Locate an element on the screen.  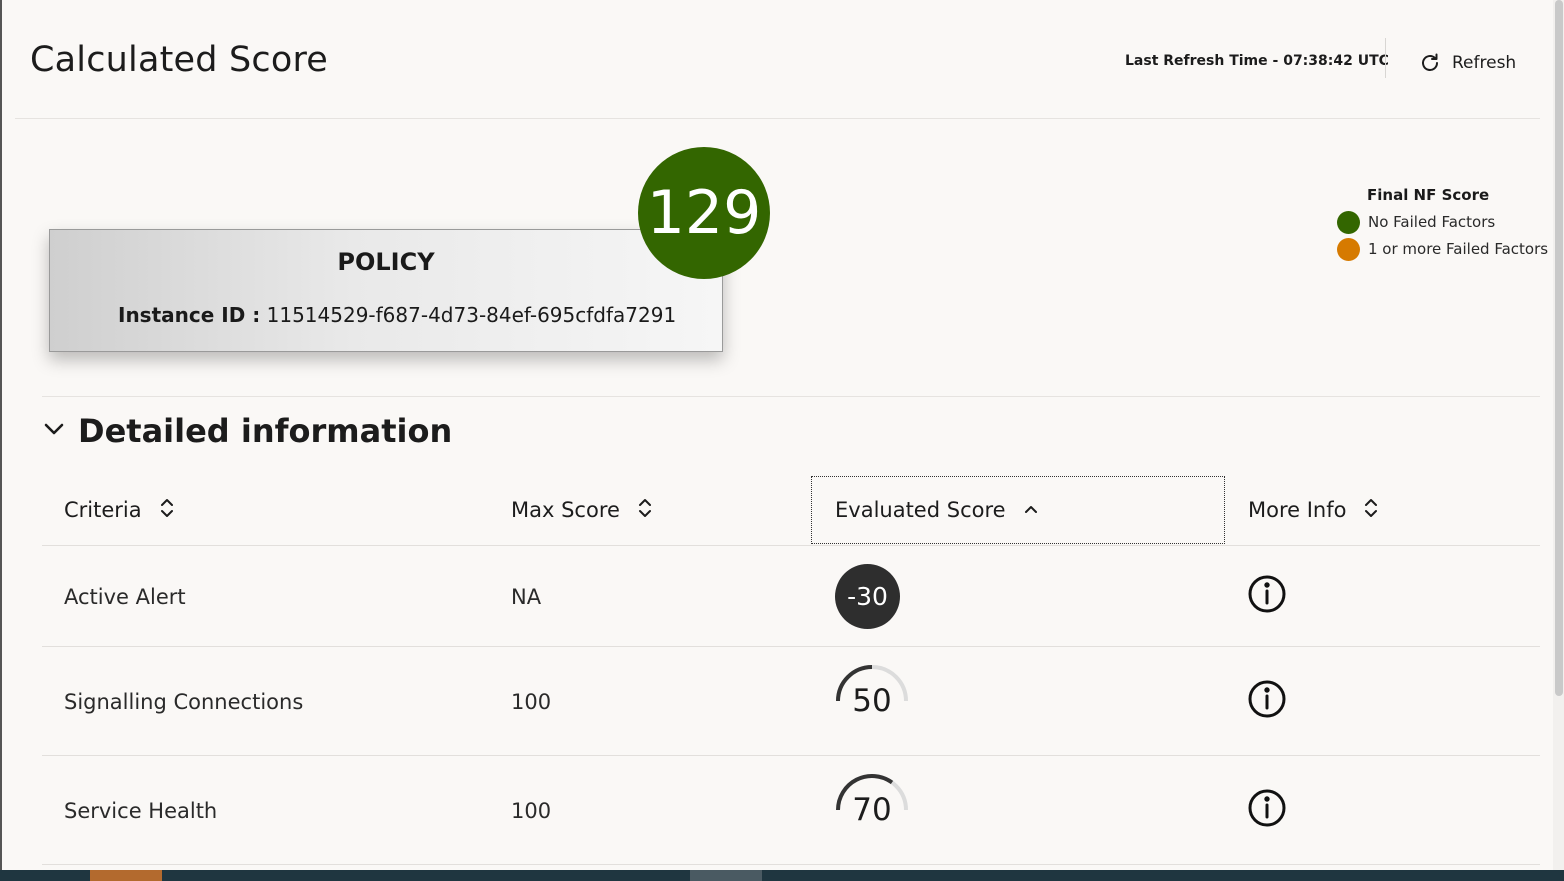
taskbar-strip is located at coordinates (782, 875).